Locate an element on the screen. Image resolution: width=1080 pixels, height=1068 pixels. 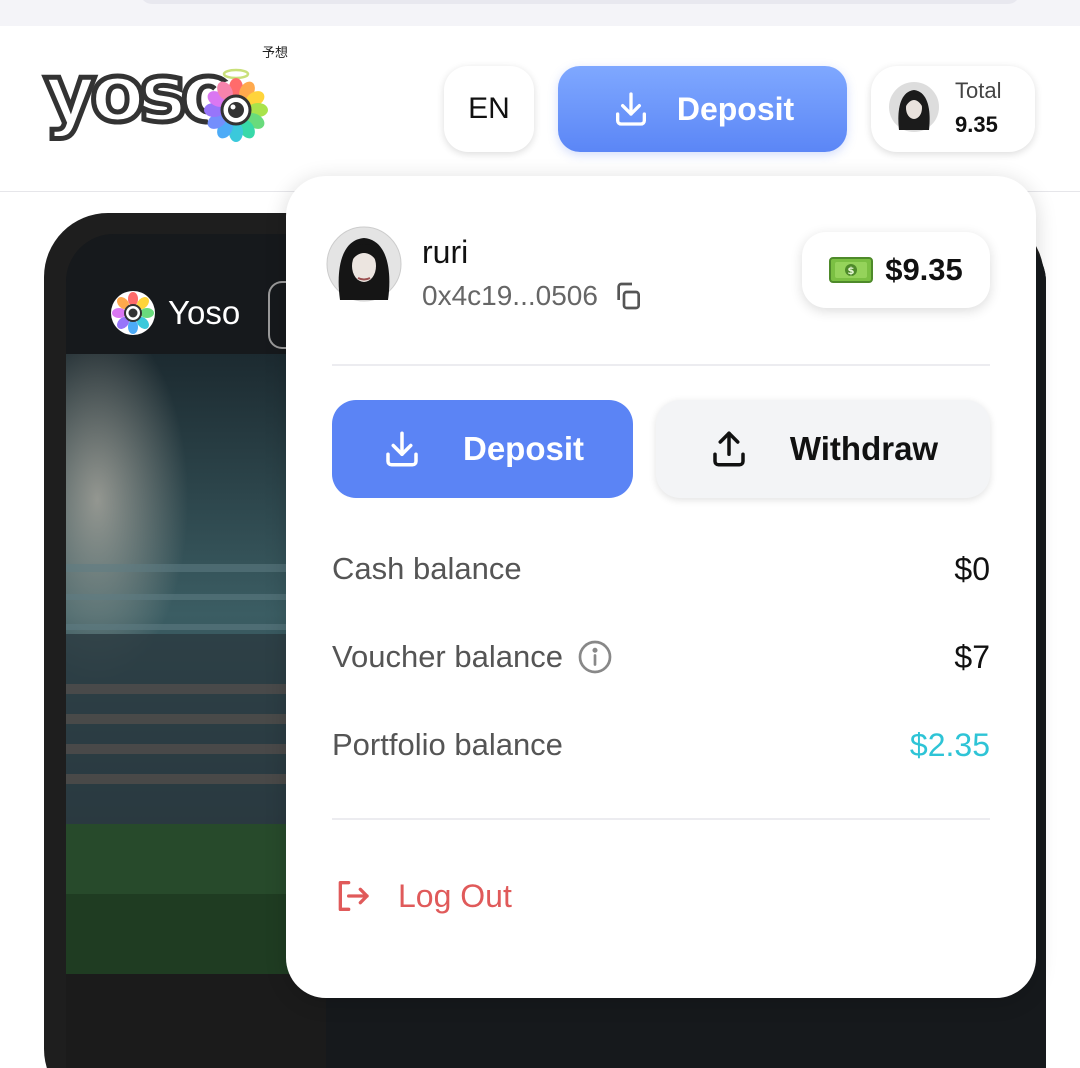
logout-button: Log Out is located at coordinates (422, 896).